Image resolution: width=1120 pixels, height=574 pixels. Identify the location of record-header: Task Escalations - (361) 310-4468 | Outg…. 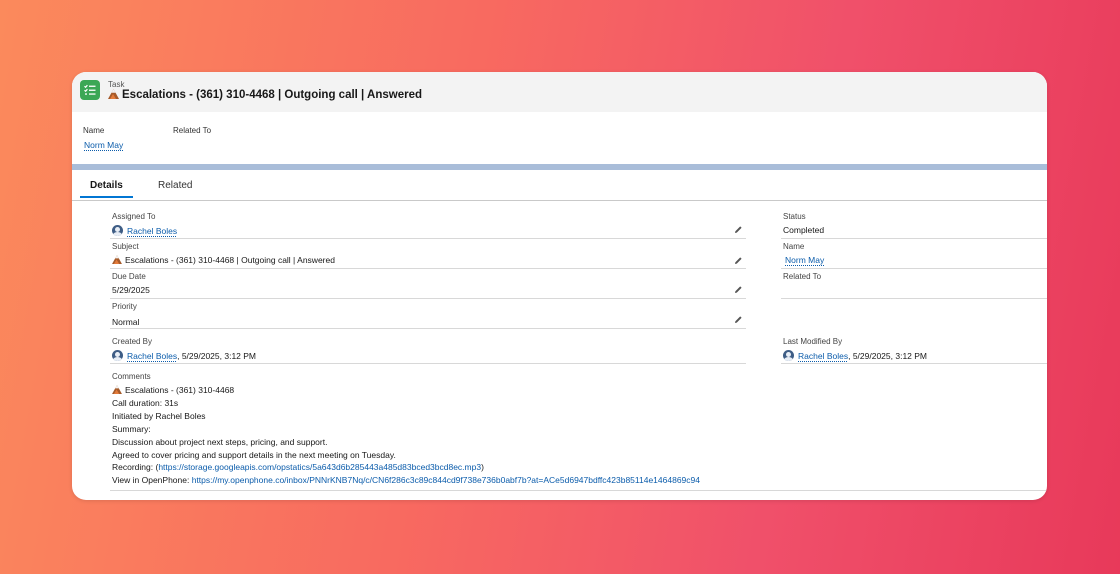
(559, 92).